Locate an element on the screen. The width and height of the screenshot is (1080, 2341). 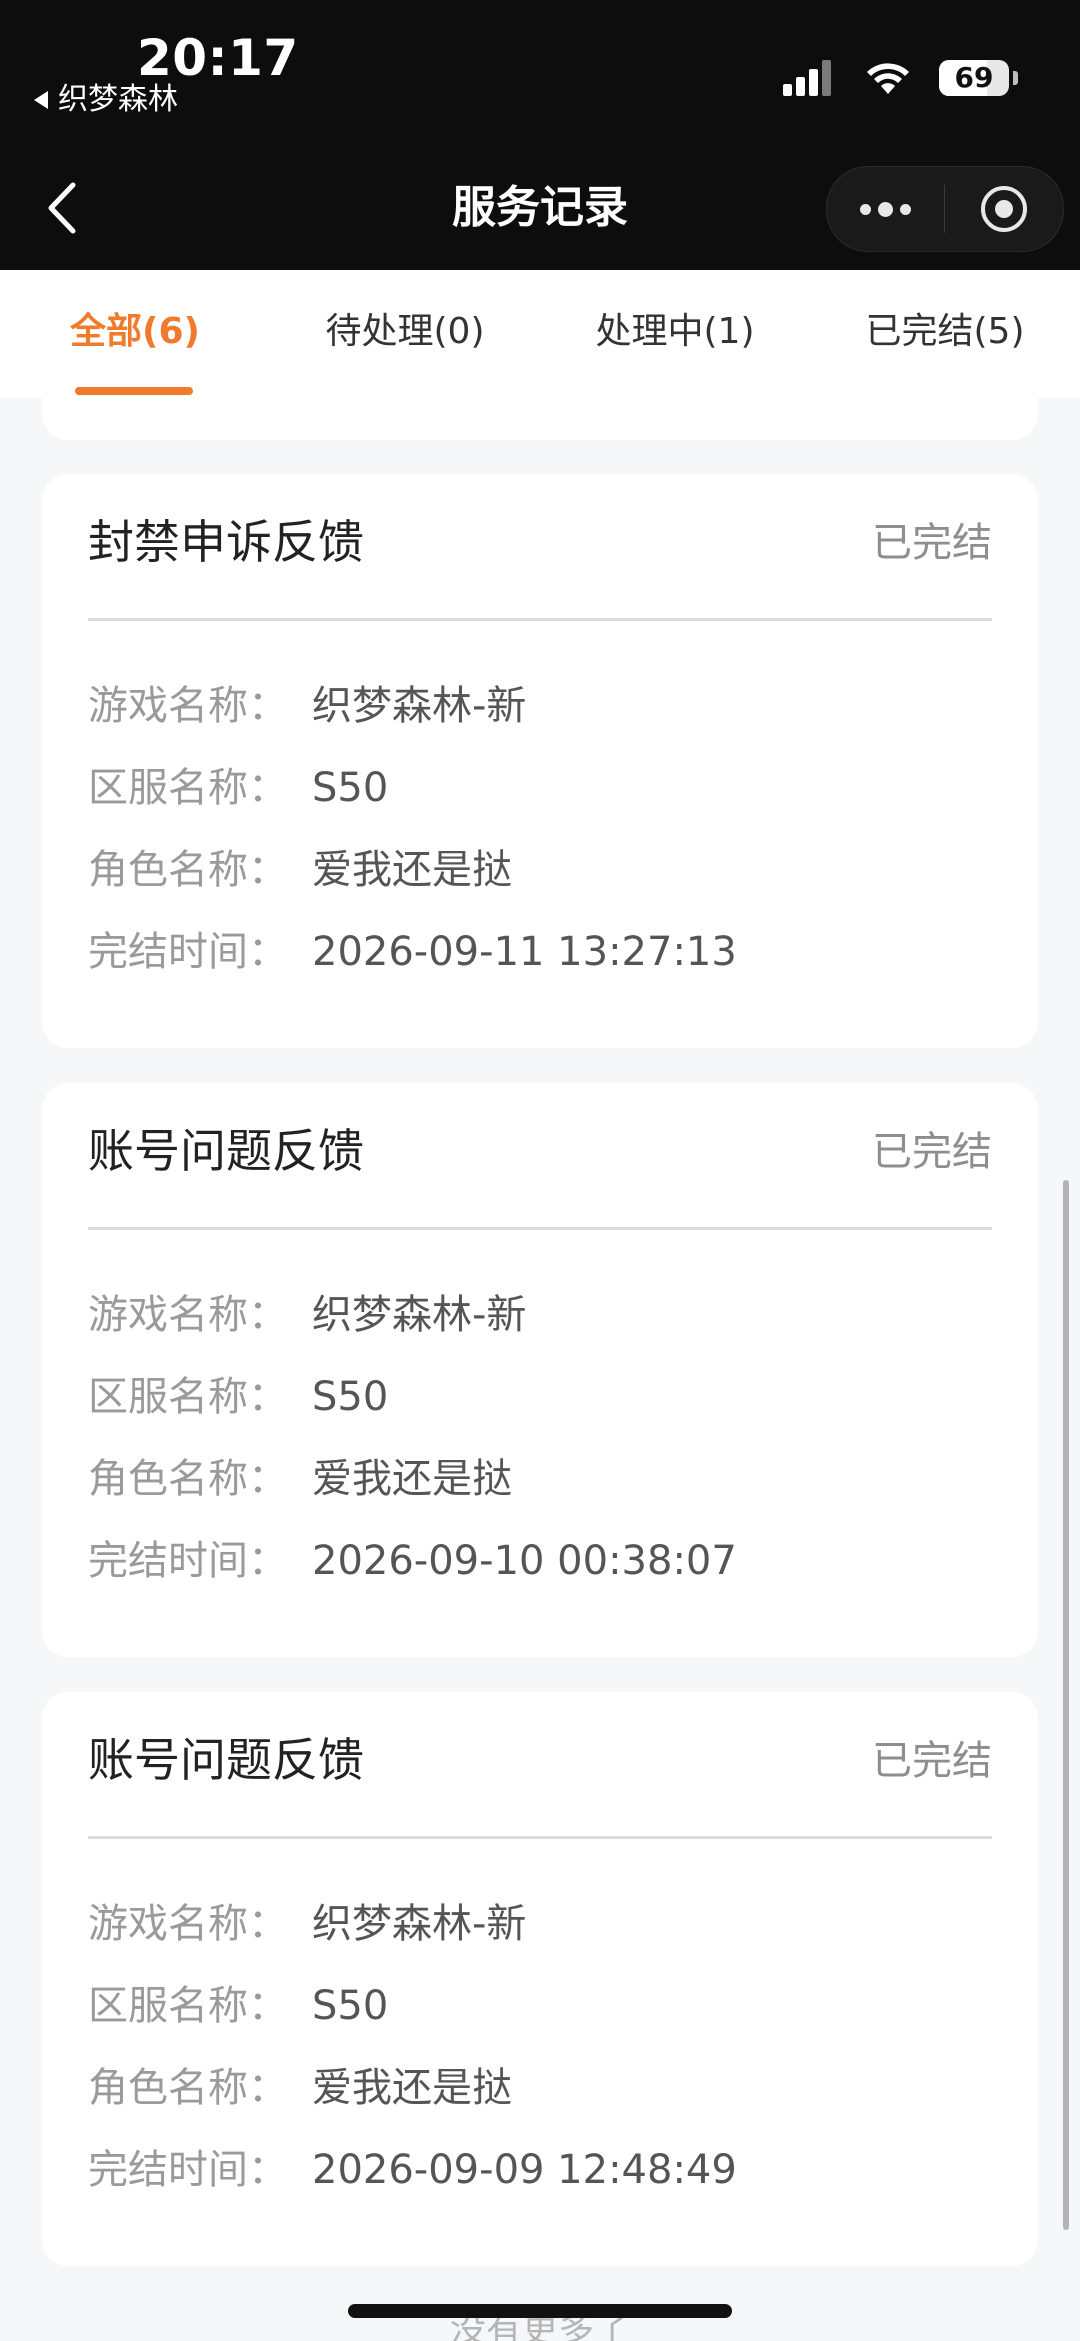
card-title: 封禁申诉反馈 is located at coordinates (226, 542).